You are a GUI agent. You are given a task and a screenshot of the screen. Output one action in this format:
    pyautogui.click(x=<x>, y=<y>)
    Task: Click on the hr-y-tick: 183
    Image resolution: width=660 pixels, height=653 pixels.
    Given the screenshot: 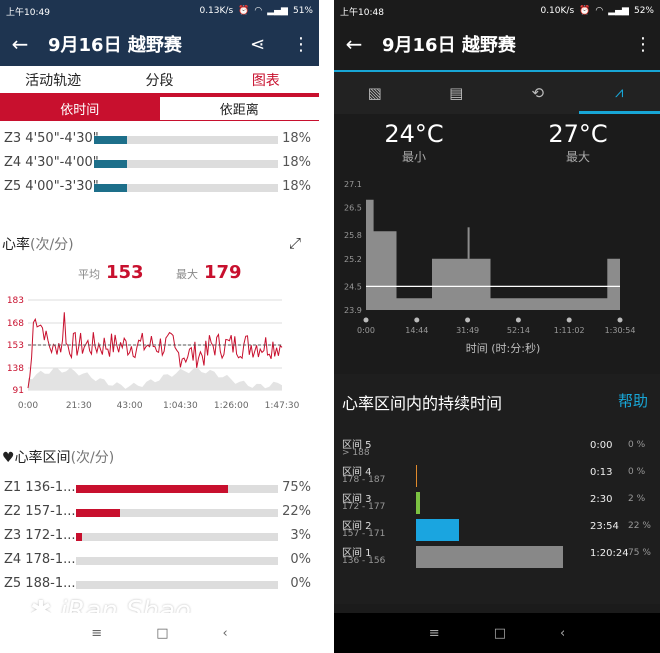 What is the action you would take?
    pyautogui.click(x=15, y=301)
    